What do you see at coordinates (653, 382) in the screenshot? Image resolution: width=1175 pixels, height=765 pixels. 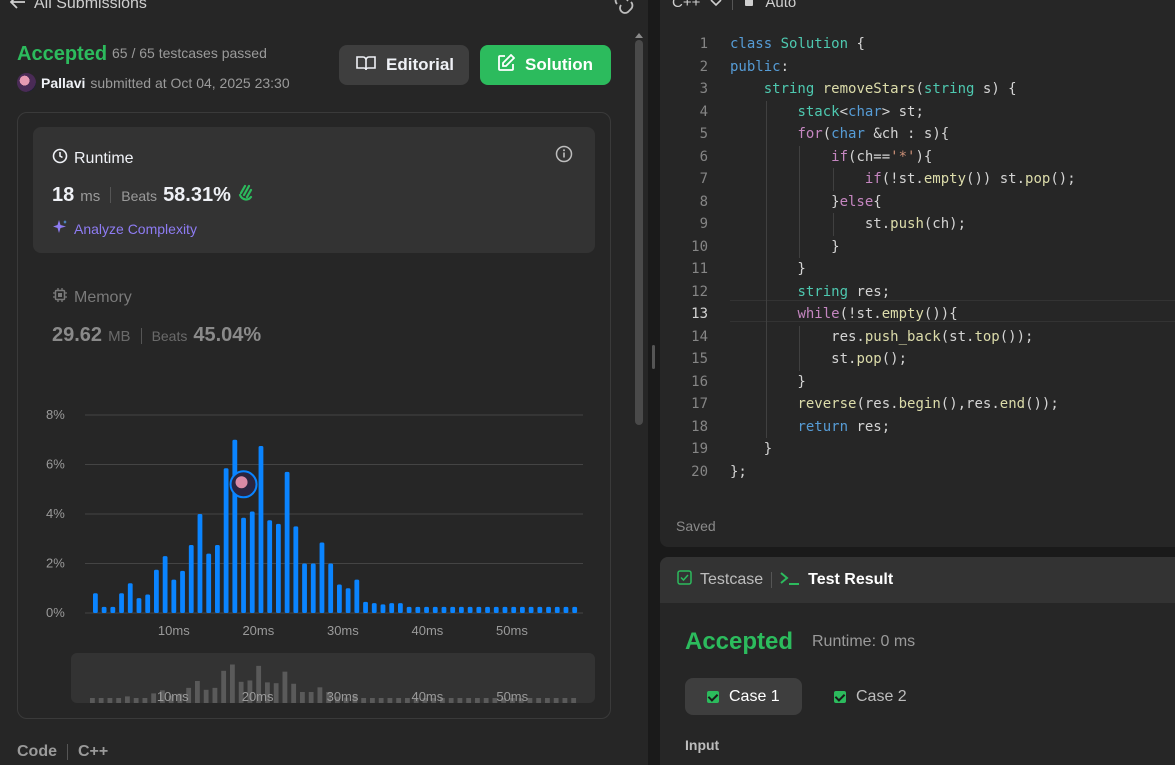 I see `panel-gutter` at bounding box center [653, 382].